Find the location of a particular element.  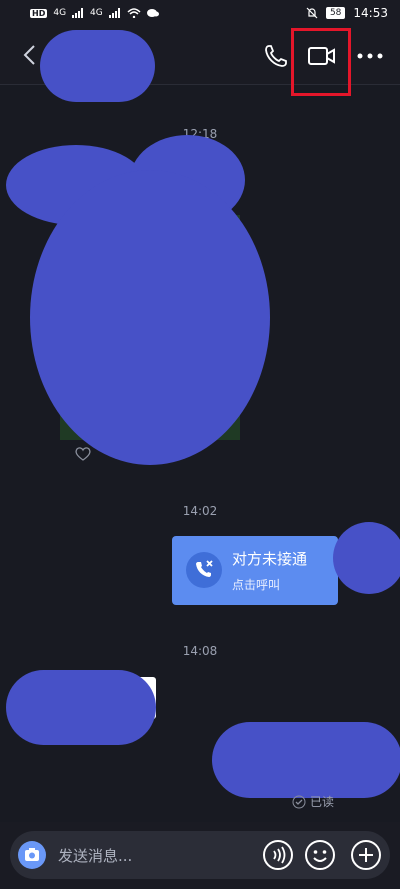

emoji-icon is located at coordinates (320, 855).